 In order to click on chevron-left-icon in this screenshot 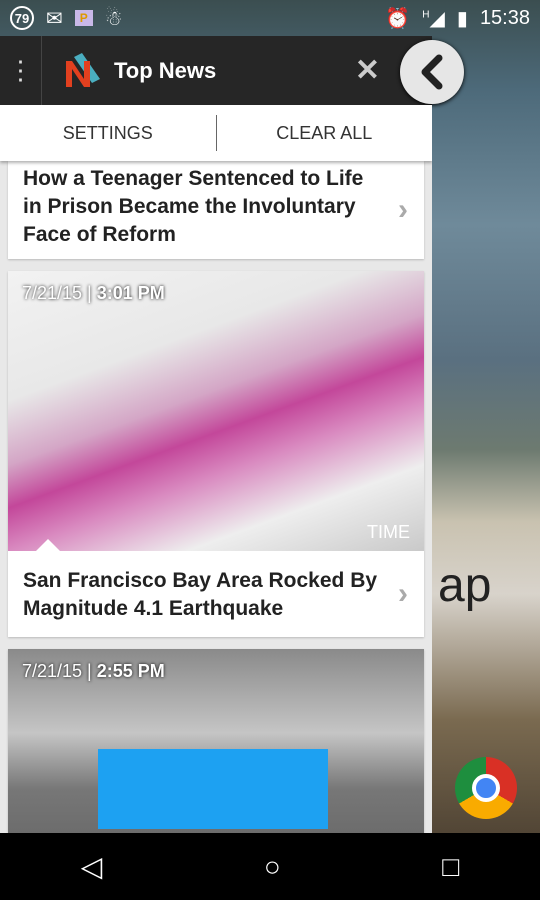, I will do `click(432, 72)`.